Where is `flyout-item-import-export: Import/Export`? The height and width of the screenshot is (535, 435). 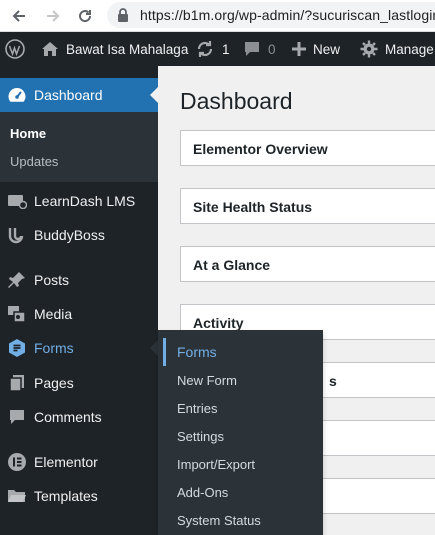
flyout-item-import-export: Import/Export is located at coordinates (216, 464).